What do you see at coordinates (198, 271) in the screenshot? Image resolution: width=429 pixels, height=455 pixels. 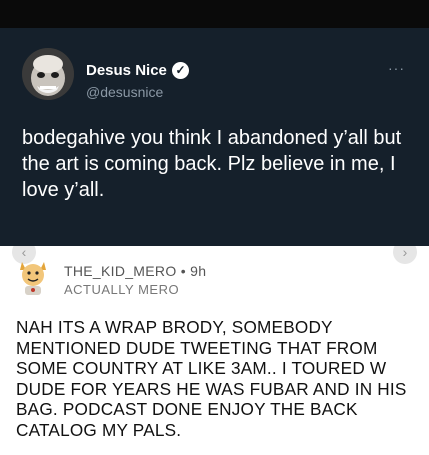 I see `reply-time: 9h` at bounding box center [198, 271].